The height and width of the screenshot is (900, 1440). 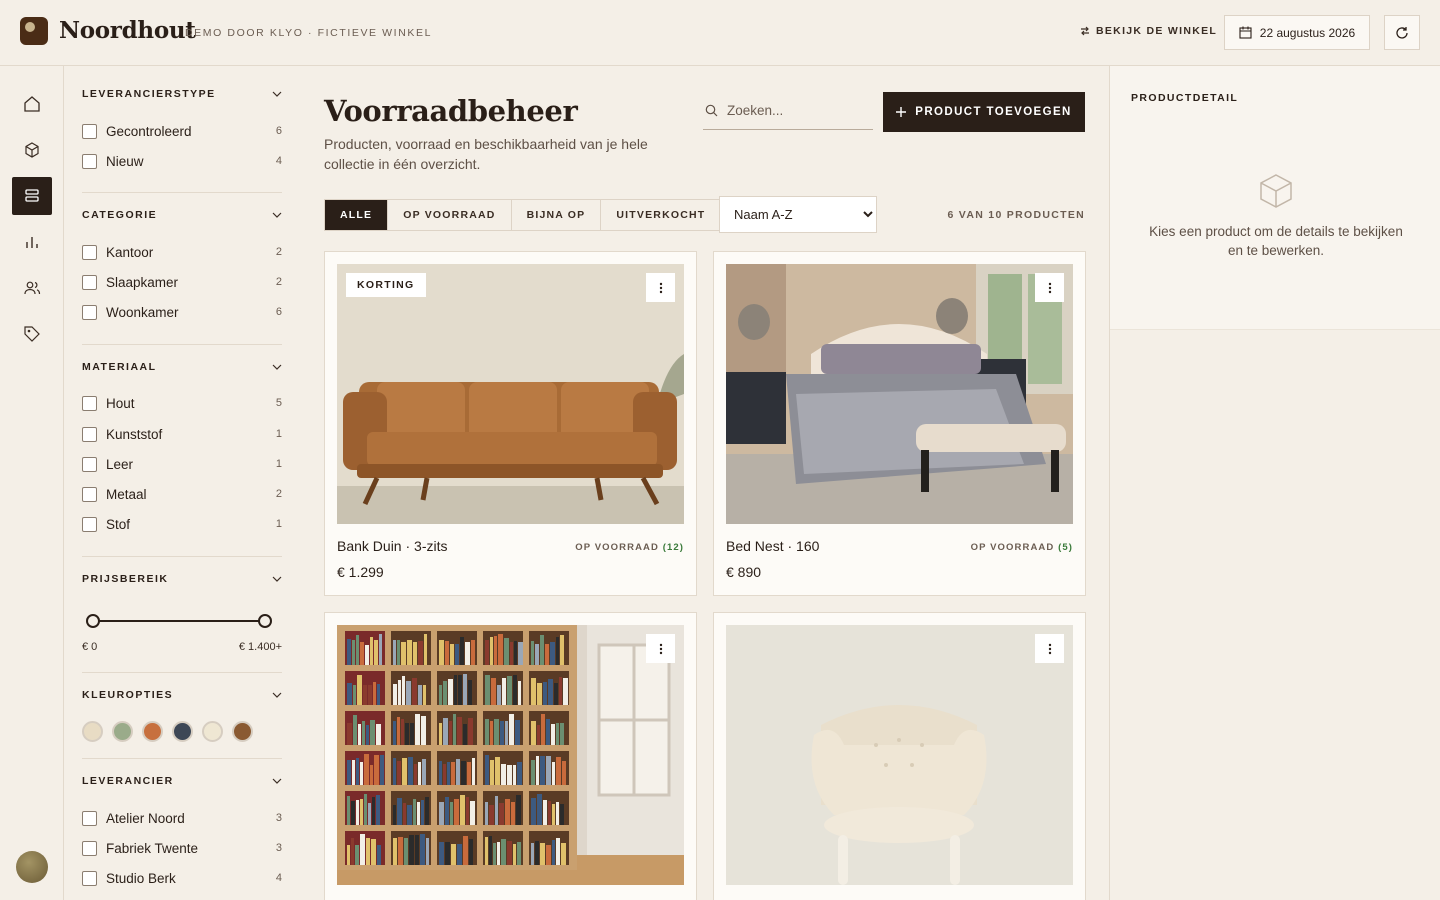 I want to click on option-label: Slaapkamer, so click(x=142, y=282).